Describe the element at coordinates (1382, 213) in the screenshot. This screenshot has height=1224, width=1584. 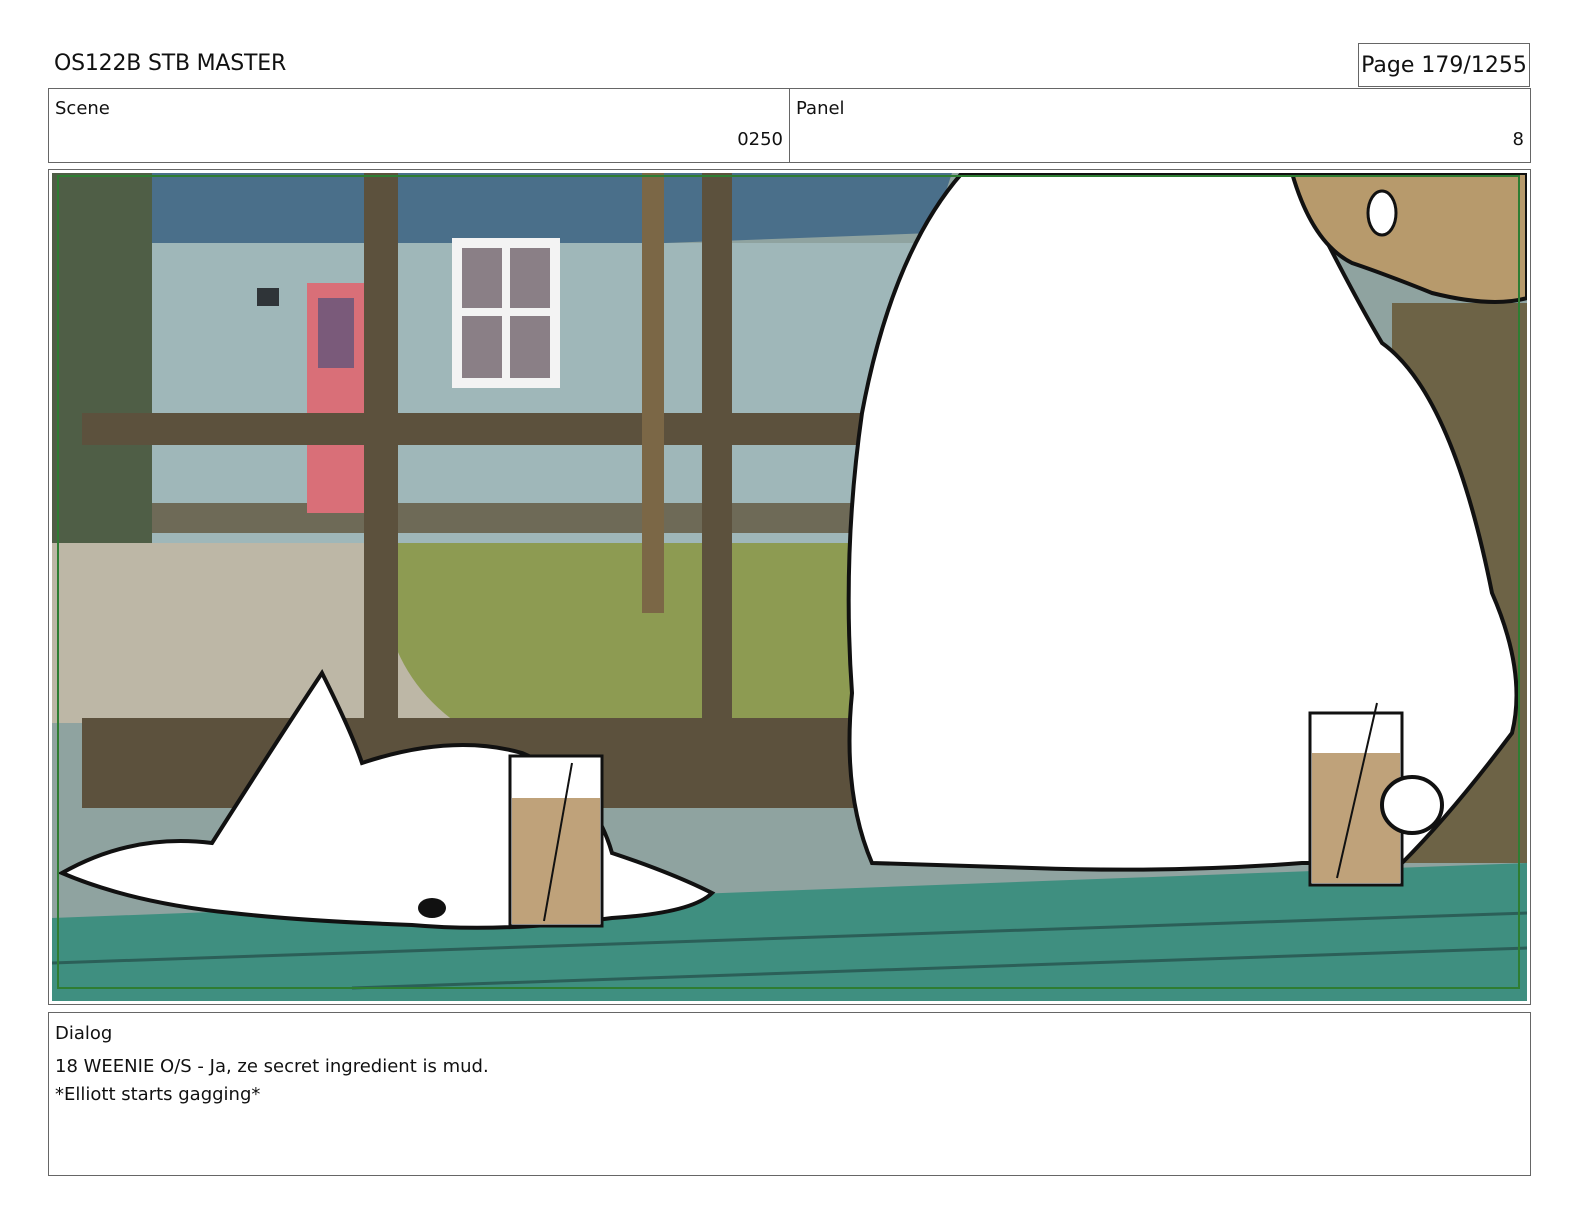
I see `character-eye` at that location.